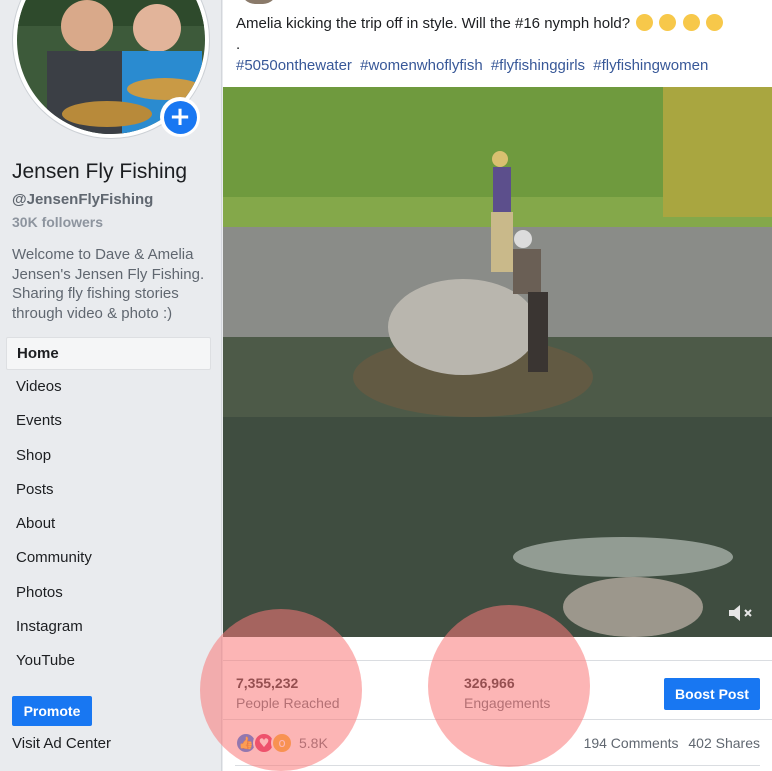 The width and height of the screenshot is (772, 771). Describe the element at coordinates (645, 22) in the screenshot. I see `thinking-face-icon` at that location.